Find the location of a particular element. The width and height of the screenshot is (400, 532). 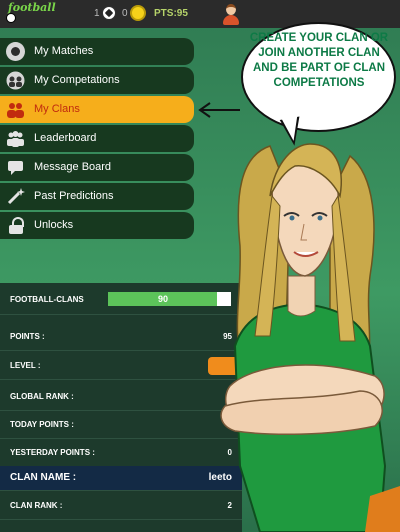

menu-item-my-matches: My Matches is located at coordinates (97, 51).